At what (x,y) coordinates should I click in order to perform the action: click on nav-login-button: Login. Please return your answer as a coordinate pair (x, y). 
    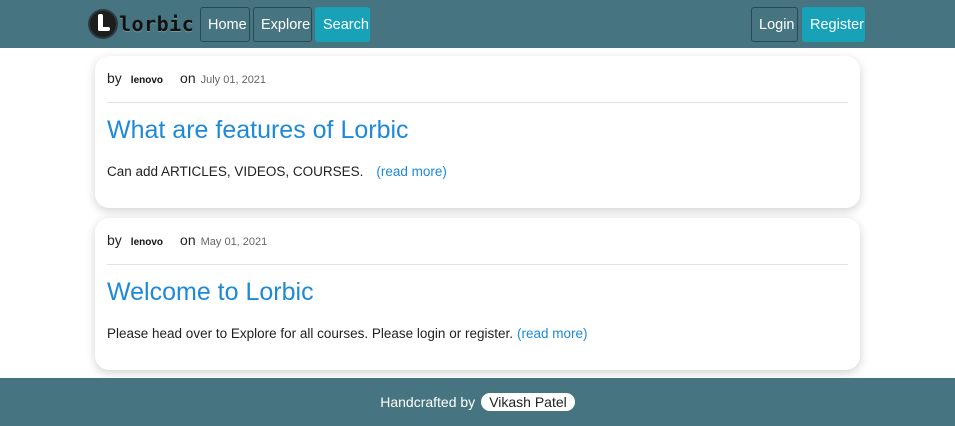
    Looking at the image, I should click on (774, 24).